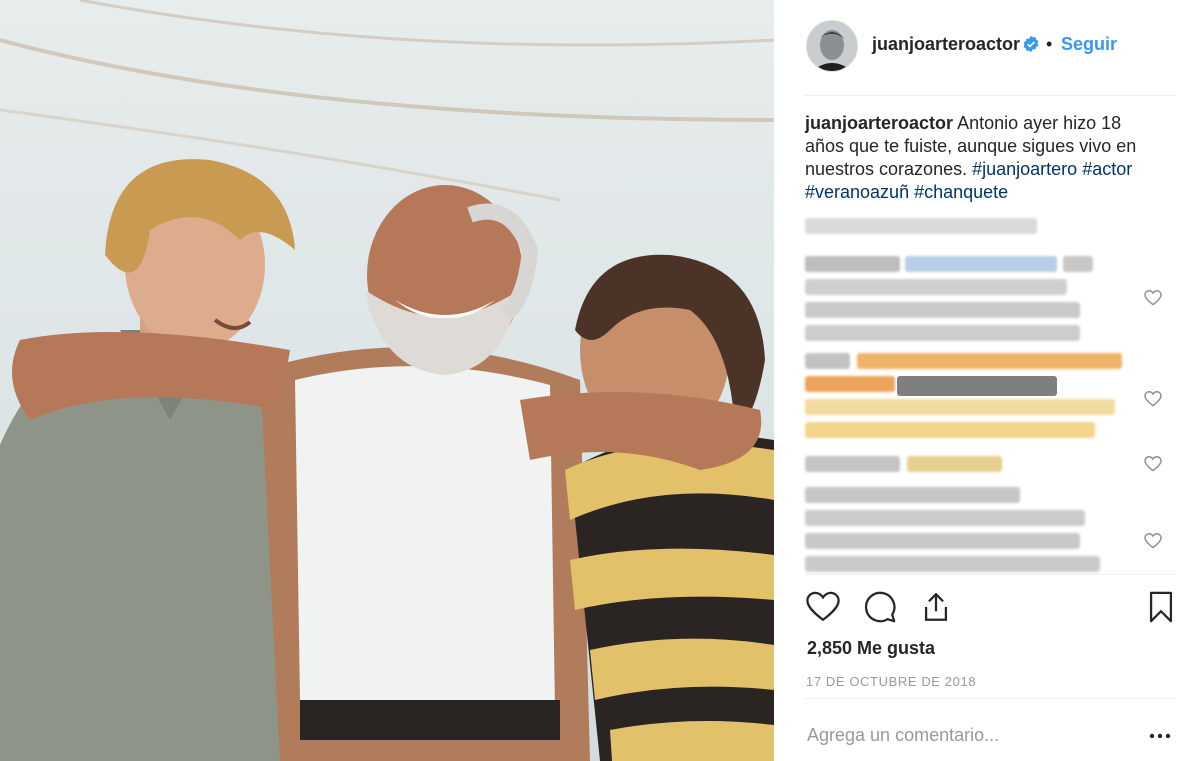 The height and width of the screenshot is (761, 1200). What do you see at coordinates (1089, 44) in the screenshot?
I see `follow-button: Seguir` at bounding box center [1089, 44].